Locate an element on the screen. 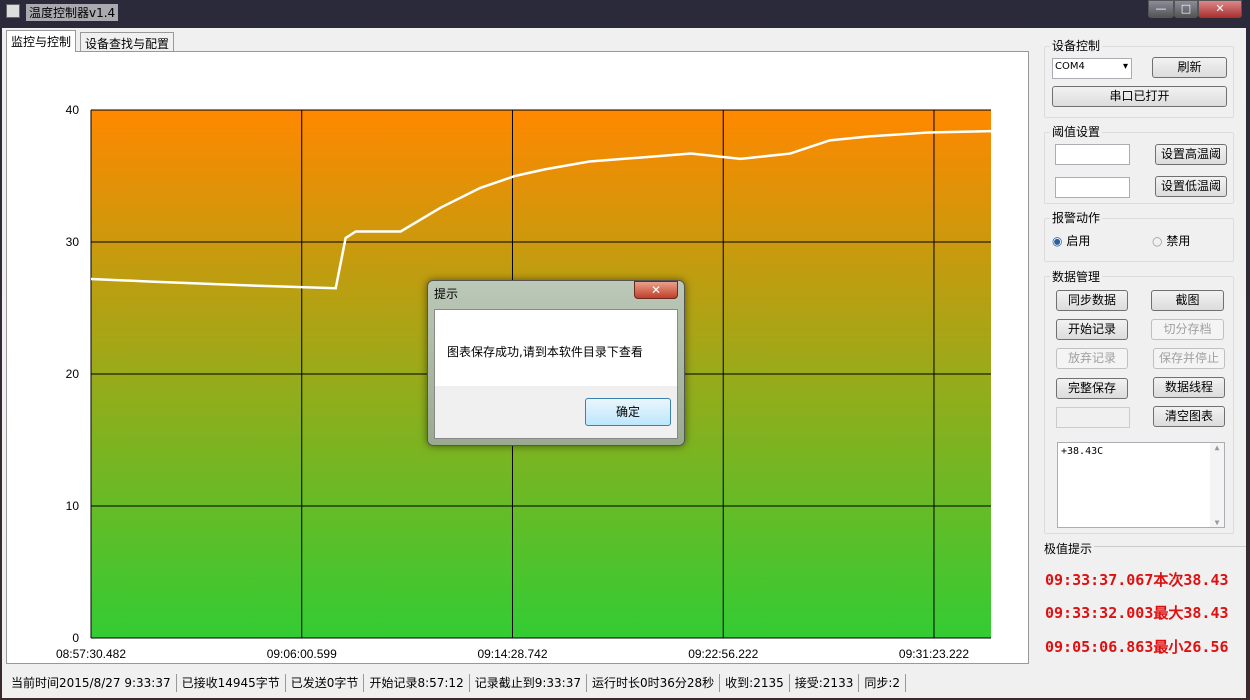 This screenshot has height=700, width=1250. port-toggle-button: 串口已打开 is located at coordinates (1139, 96).